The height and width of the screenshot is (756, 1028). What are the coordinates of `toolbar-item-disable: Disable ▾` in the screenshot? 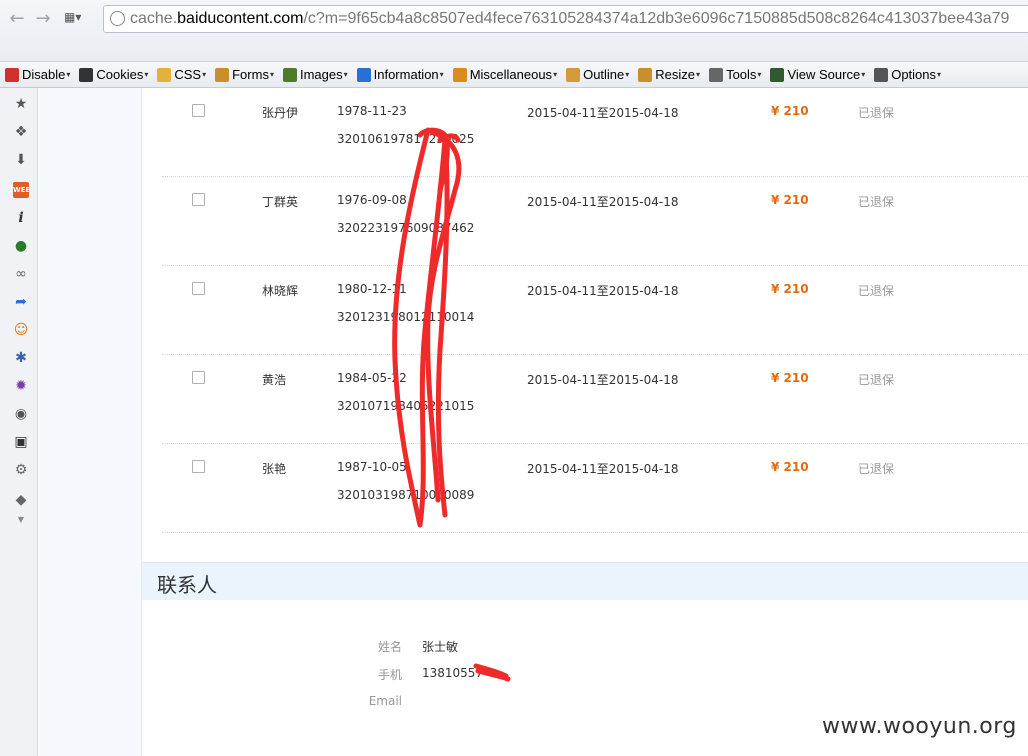 It's located at (37, 74).